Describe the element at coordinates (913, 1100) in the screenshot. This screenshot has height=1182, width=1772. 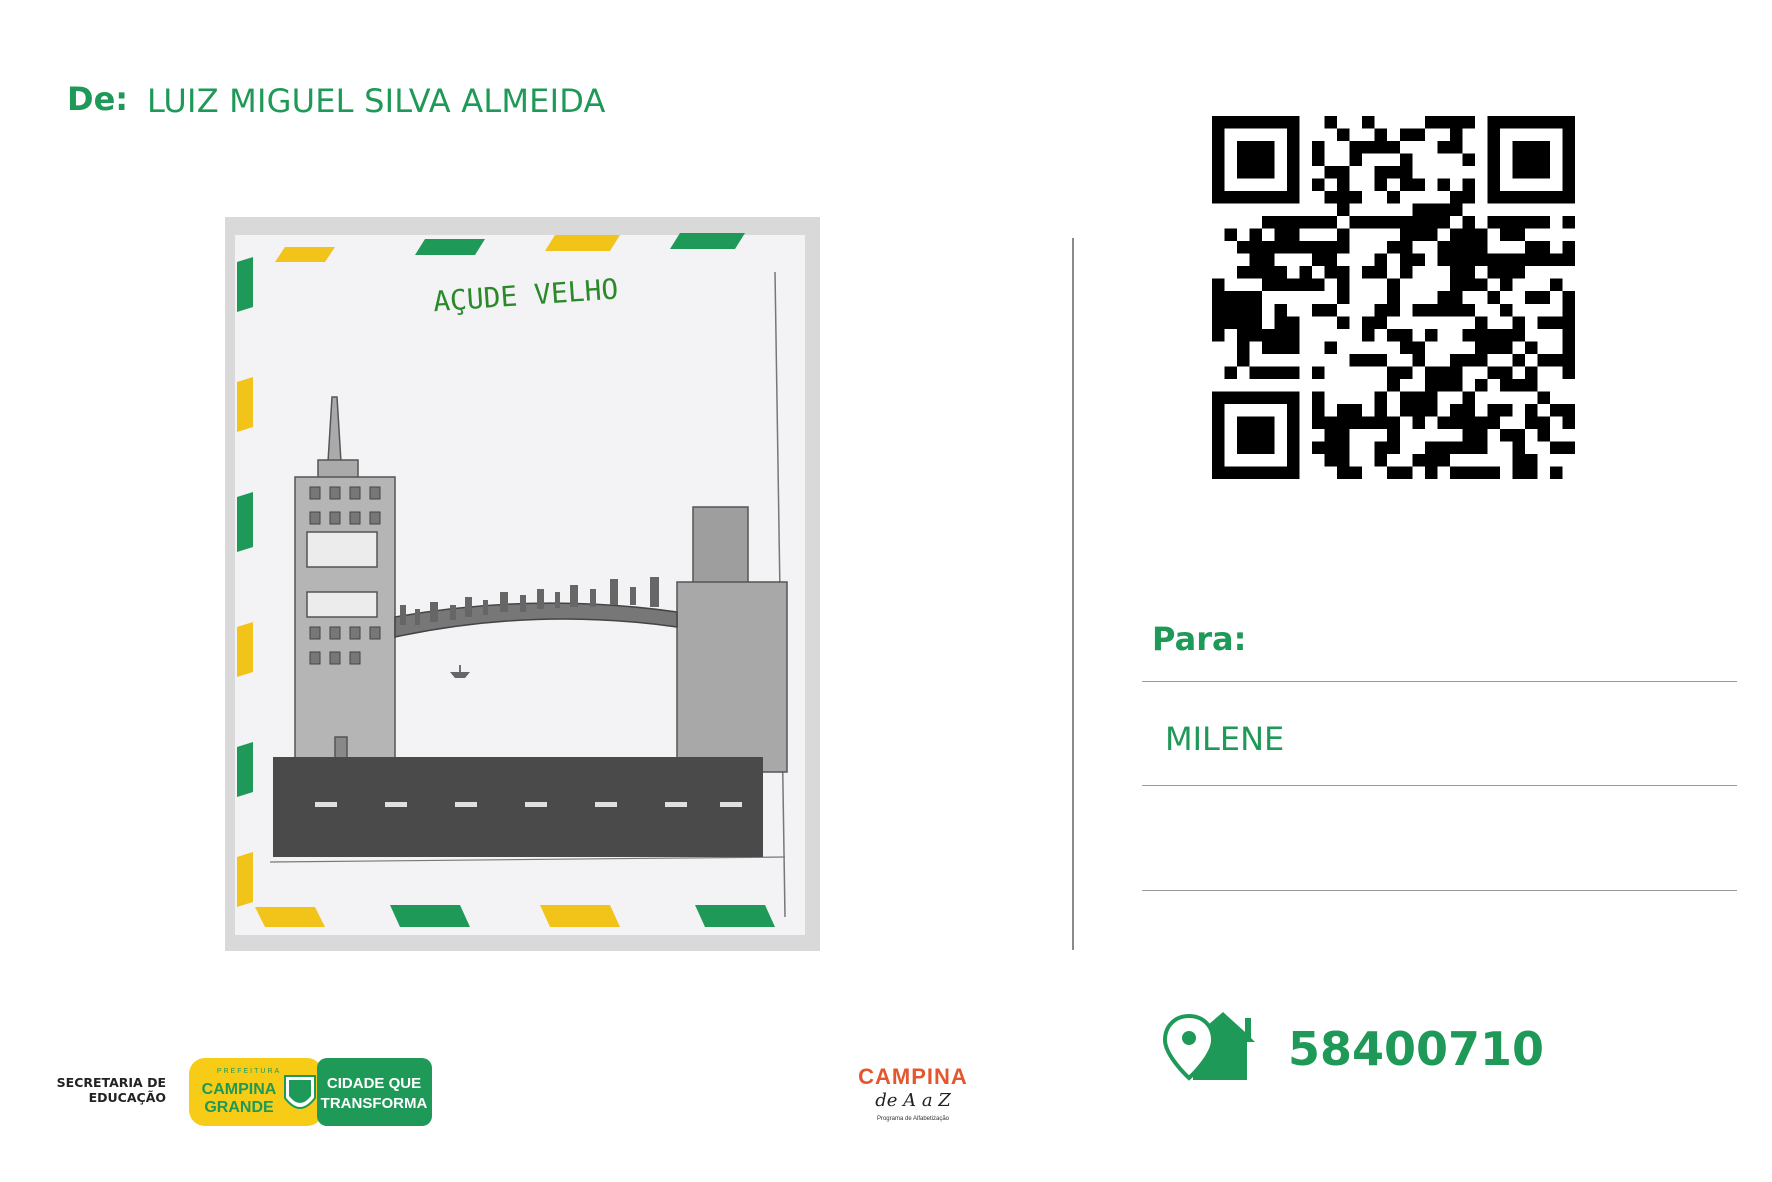
I see `svg-text: de A a Z` at that location.